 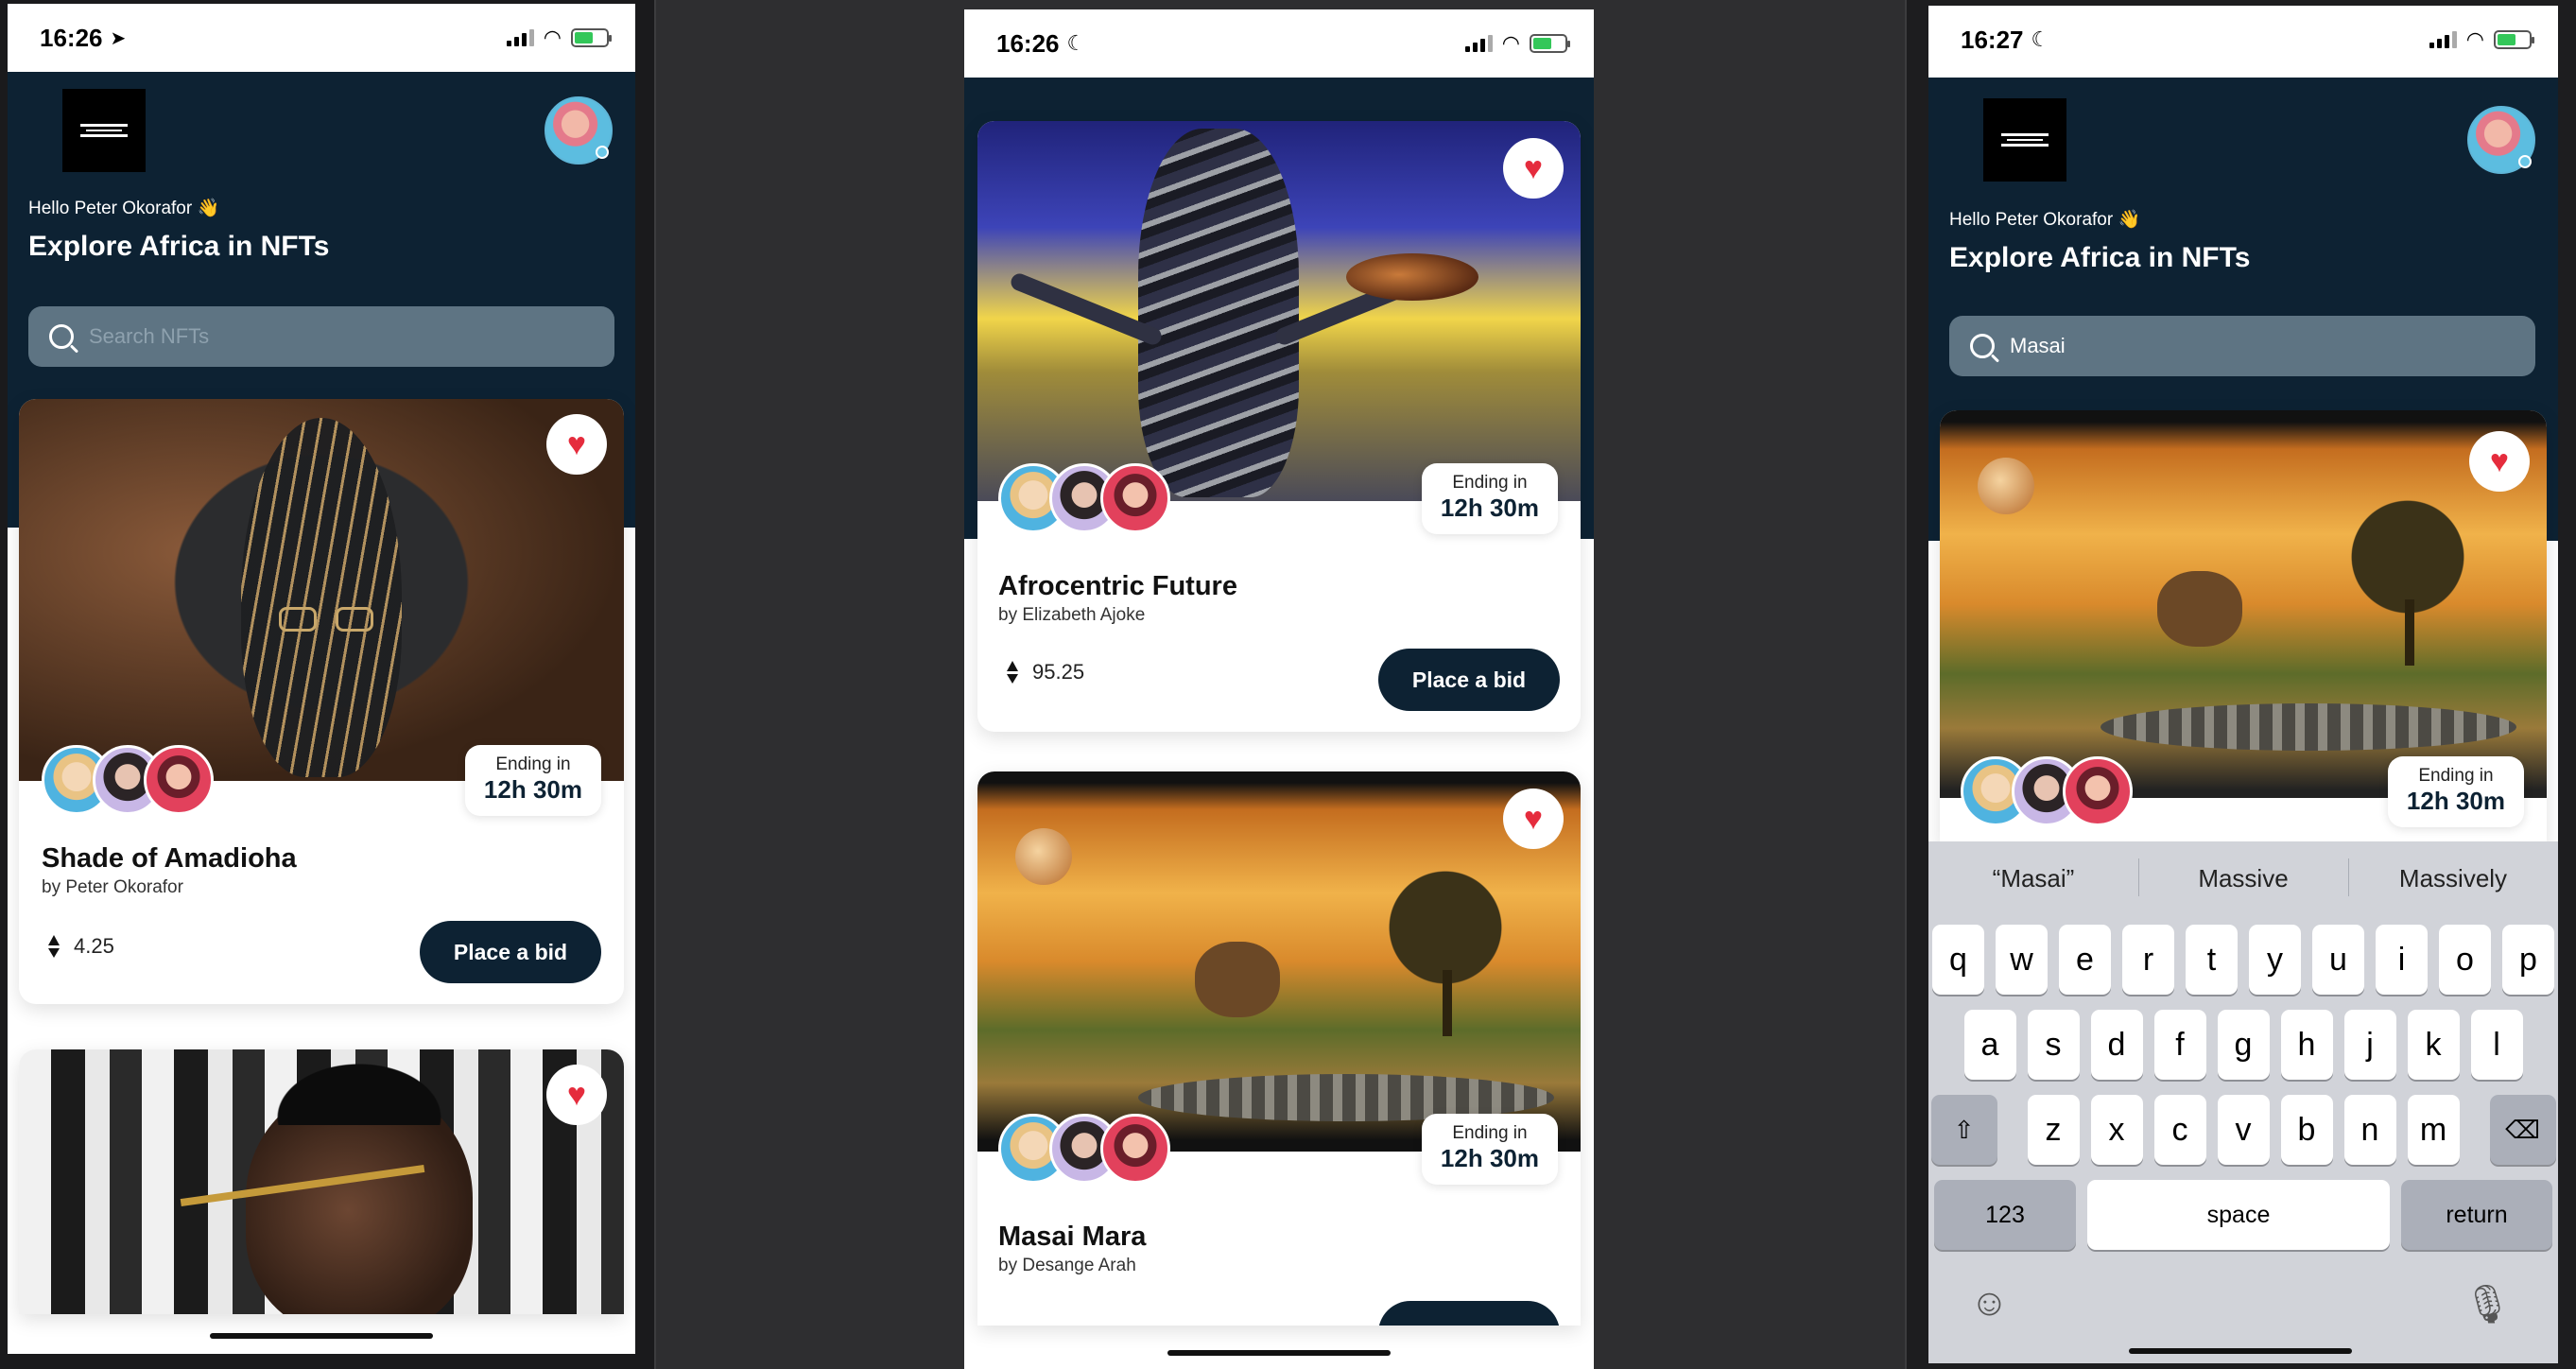 I want to click on price-value: 4.25, so click(x=94, y=946).